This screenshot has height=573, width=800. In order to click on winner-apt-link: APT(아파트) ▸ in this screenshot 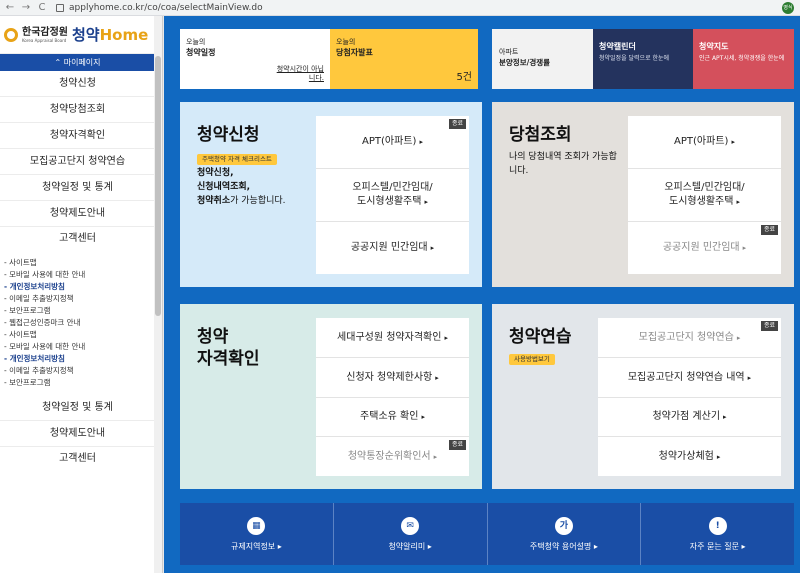, I will do `click(704, 142)`.